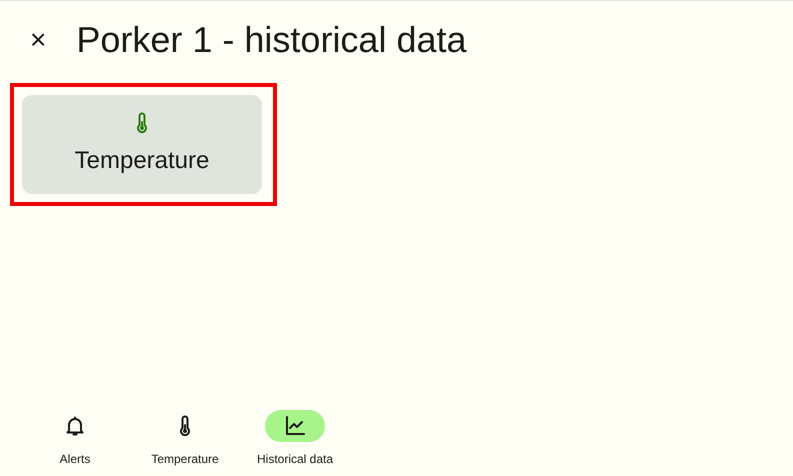 This screenshot has width=793, height=476. What do you see at coordinates (38, 40) in the screenshot?
I see `close-button: ×` at bounding box center [38, 40].